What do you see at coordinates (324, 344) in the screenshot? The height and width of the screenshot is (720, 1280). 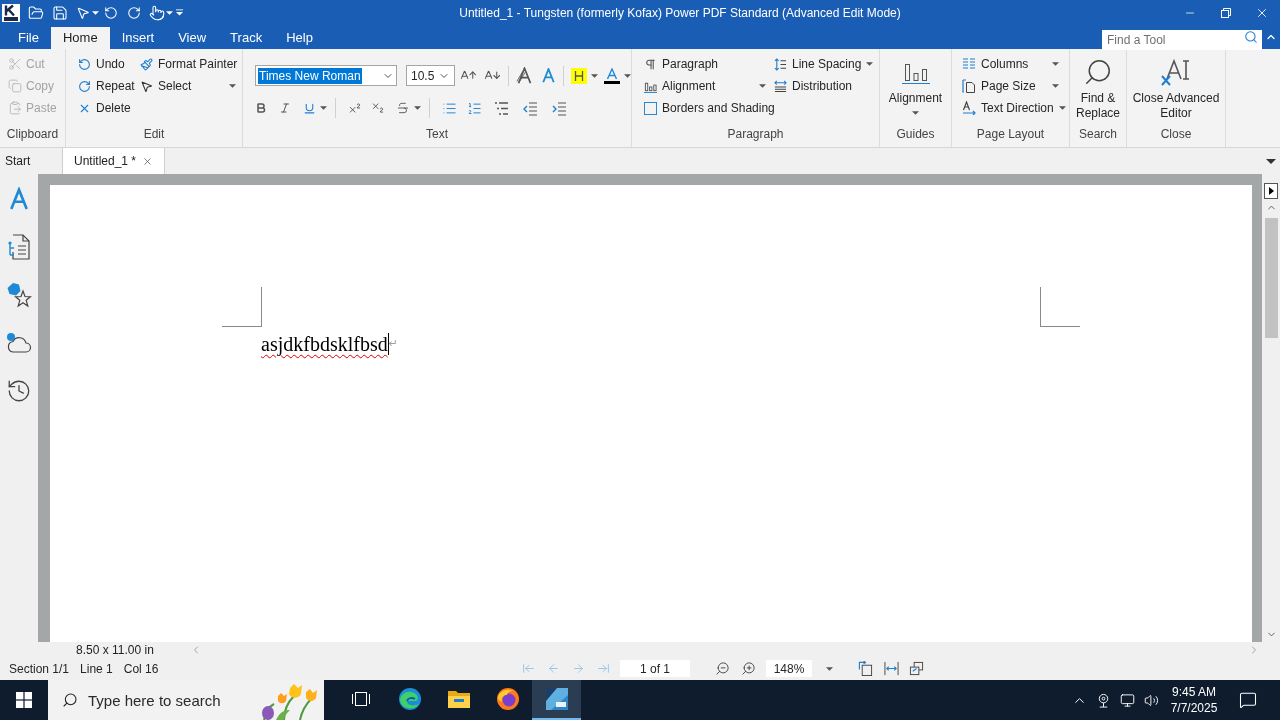 I see `document-text: asjdkfbdsklfbsd` at bounding box center [324, 344].